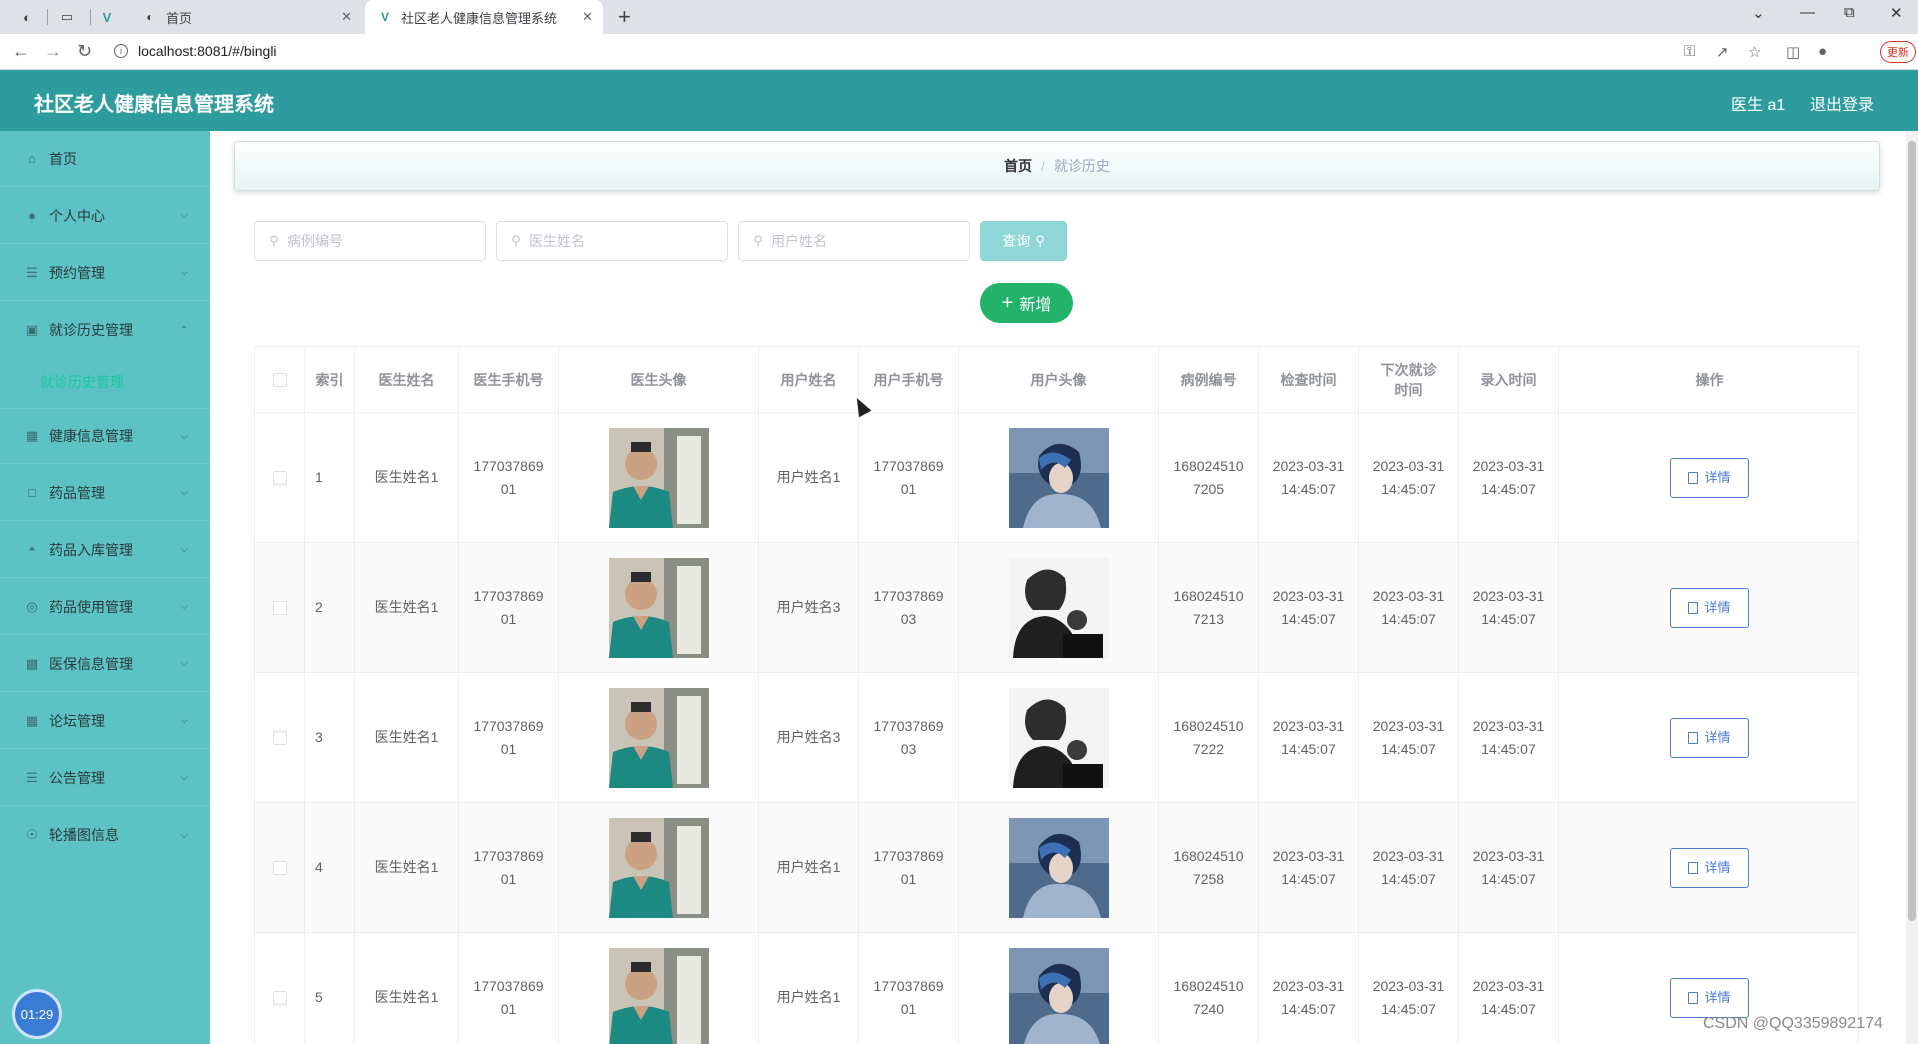 This screenshot has height=1044, width=1918. I want to click on url-field: i localhost:8081/#/bingli, so click(195, 51).